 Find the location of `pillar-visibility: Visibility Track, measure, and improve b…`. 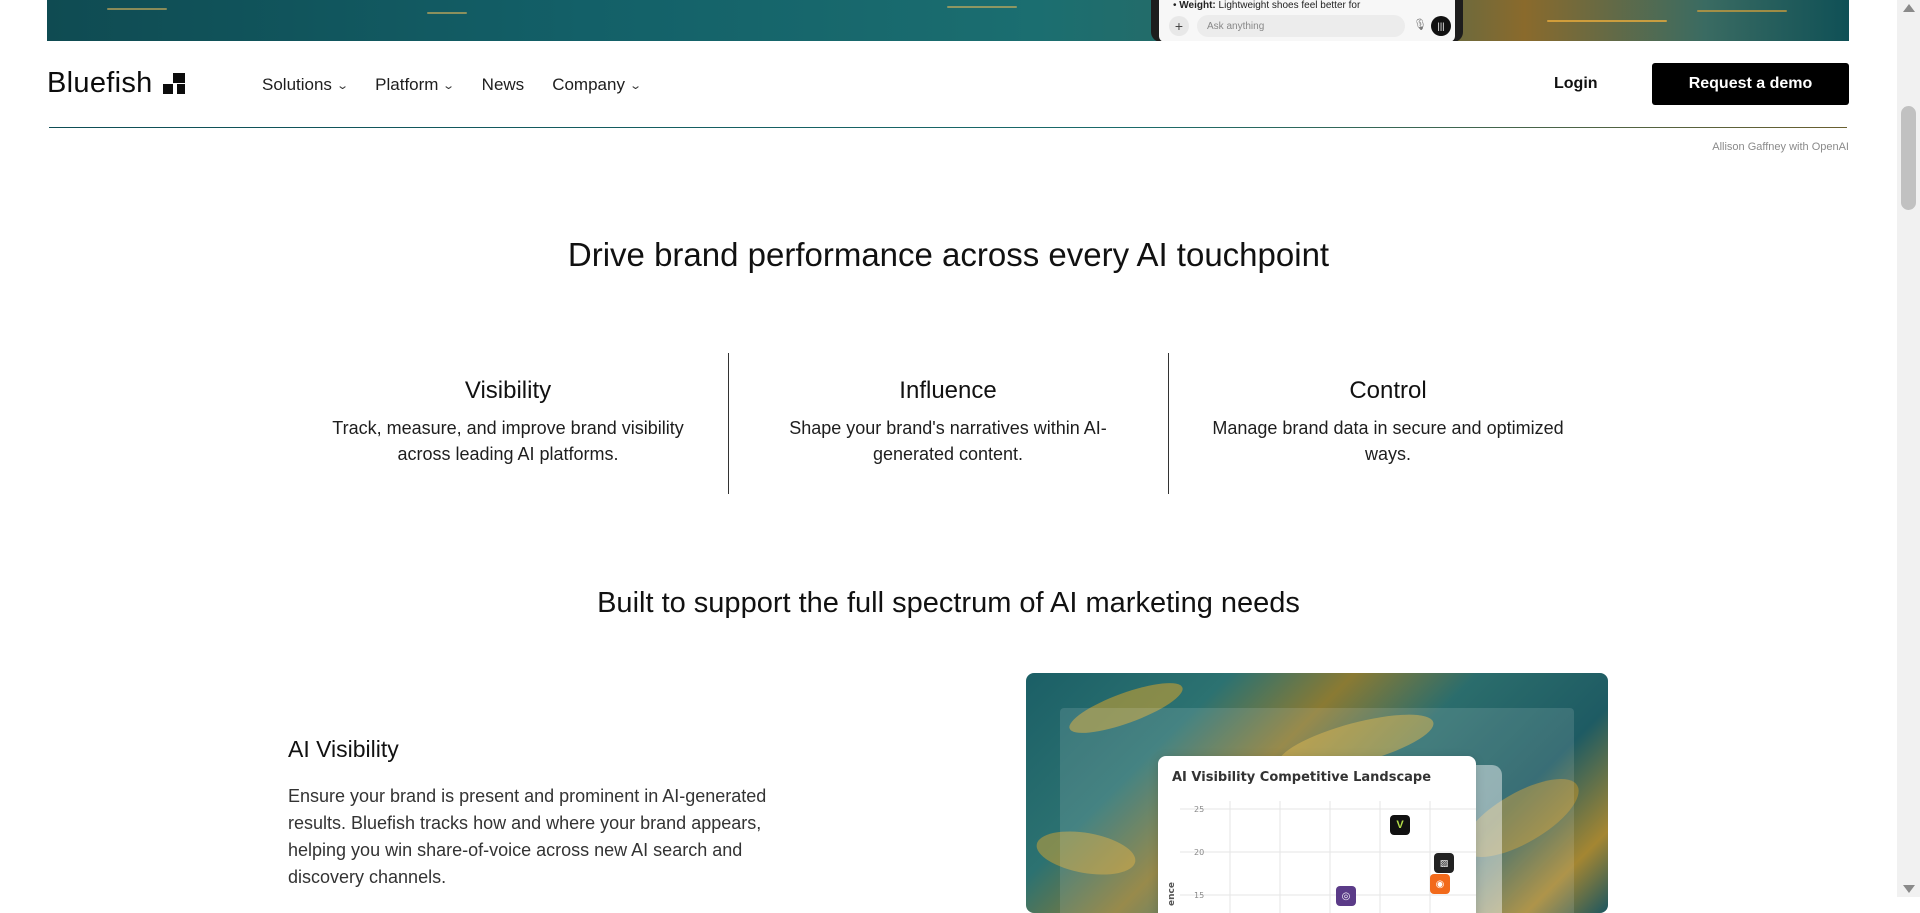

pillar-visibility: Visibility Track, measure, and improve b… is located at coordinates (508, 423).